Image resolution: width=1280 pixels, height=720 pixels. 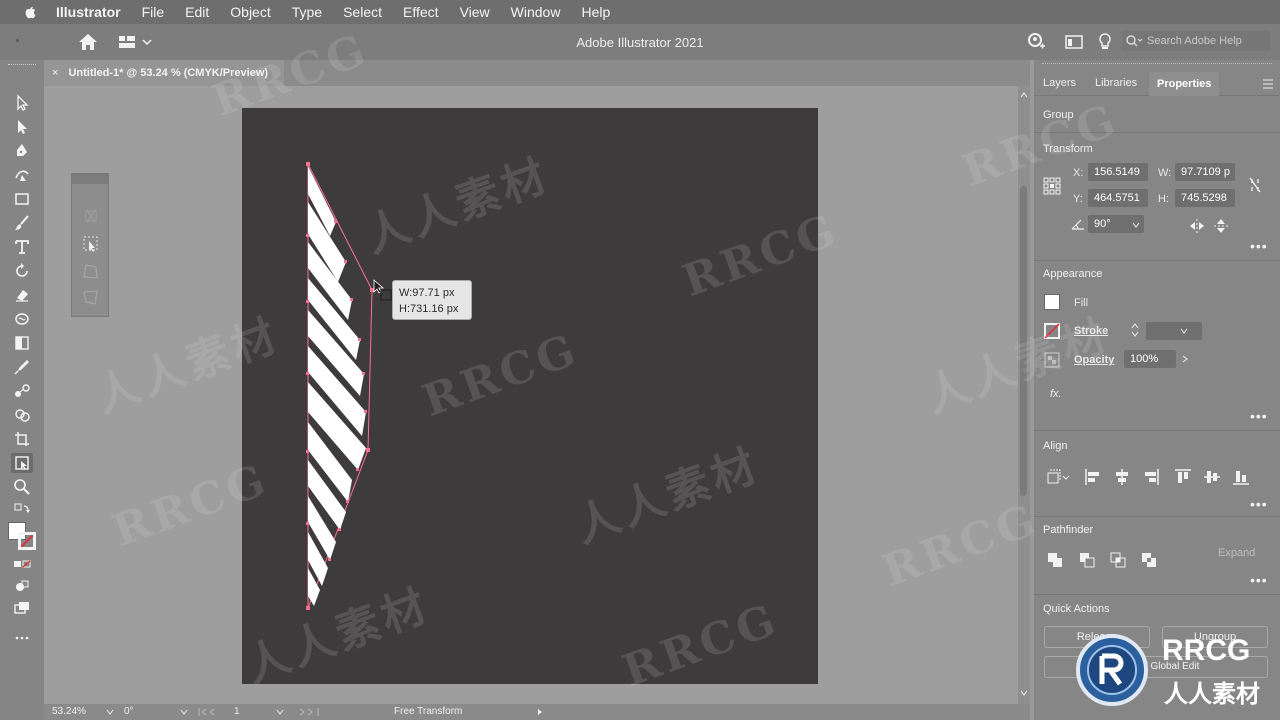 I want to click on zoom-tool, so click(x=22, y=487).